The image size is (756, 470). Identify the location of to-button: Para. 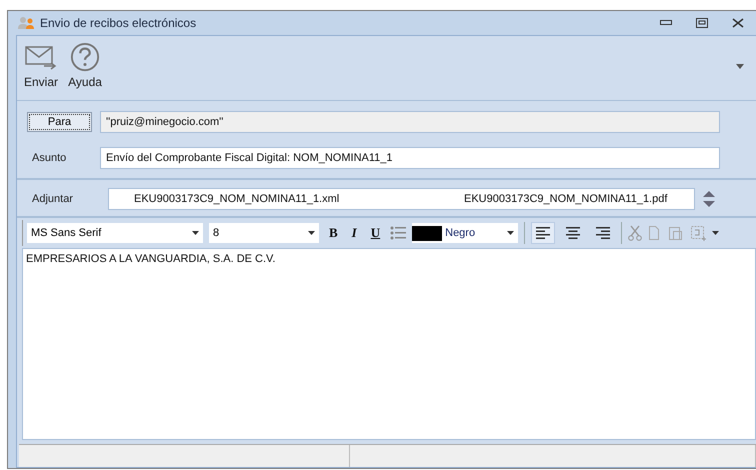
(59, 122).